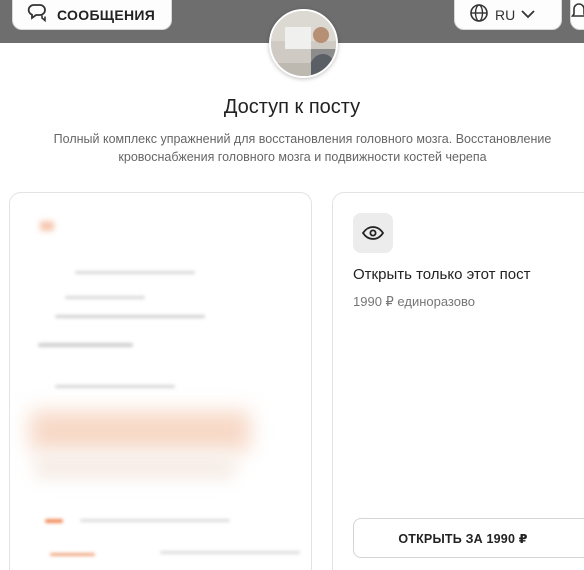 Image resolution: width=584 pixels, height=570 pixels. Describe the element at coordinates (479, 15) in the screenshot. I see `globe-icon` at that location.